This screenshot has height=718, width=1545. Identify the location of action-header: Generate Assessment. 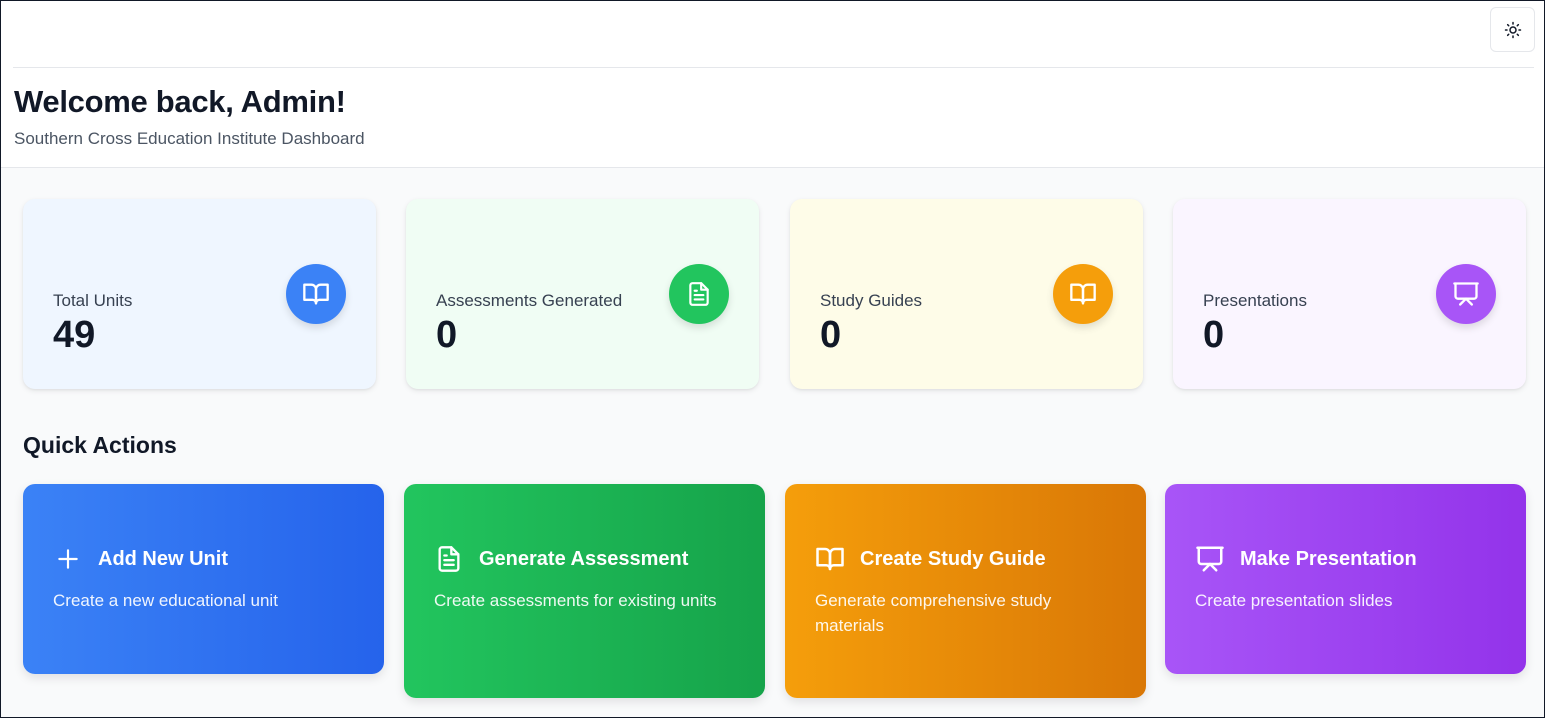
(561, 559).